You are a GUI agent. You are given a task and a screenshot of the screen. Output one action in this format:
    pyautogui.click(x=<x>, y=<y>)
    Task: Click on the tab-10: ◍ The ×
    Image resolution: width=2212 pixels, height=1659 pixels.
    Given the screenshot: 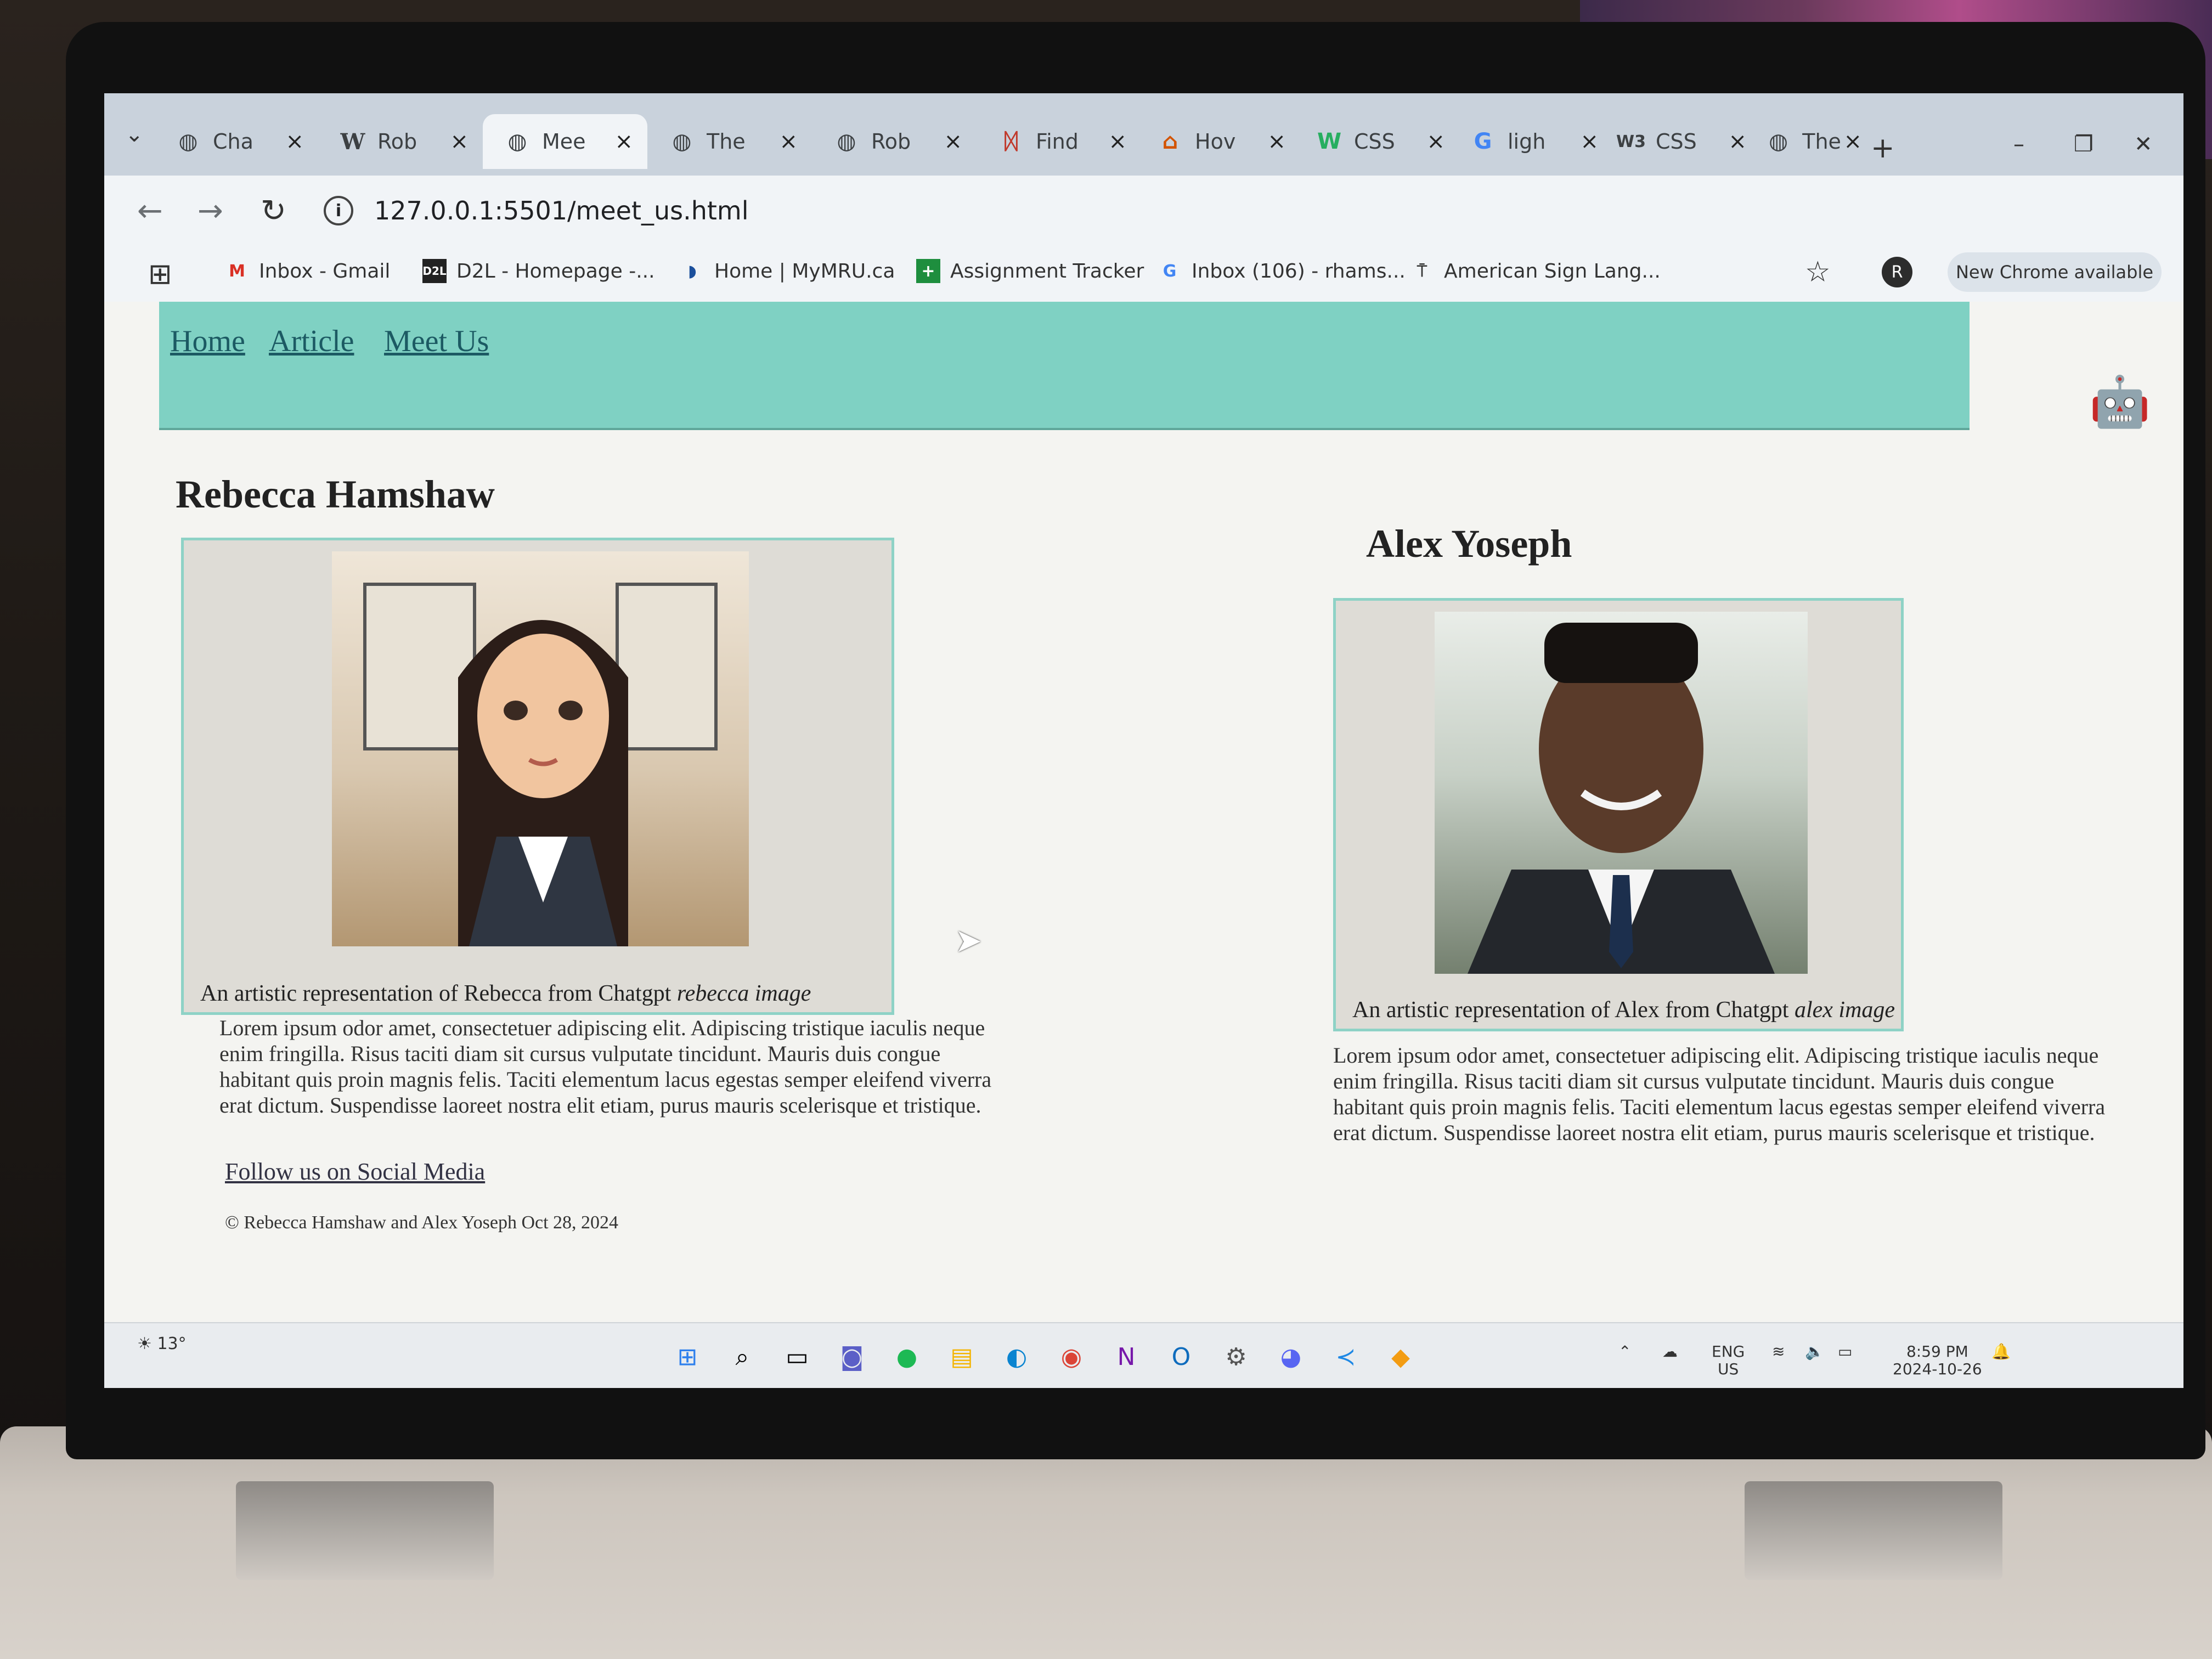 What is the action you would take?
    pyautogui.click(x=1810, y=141)
    